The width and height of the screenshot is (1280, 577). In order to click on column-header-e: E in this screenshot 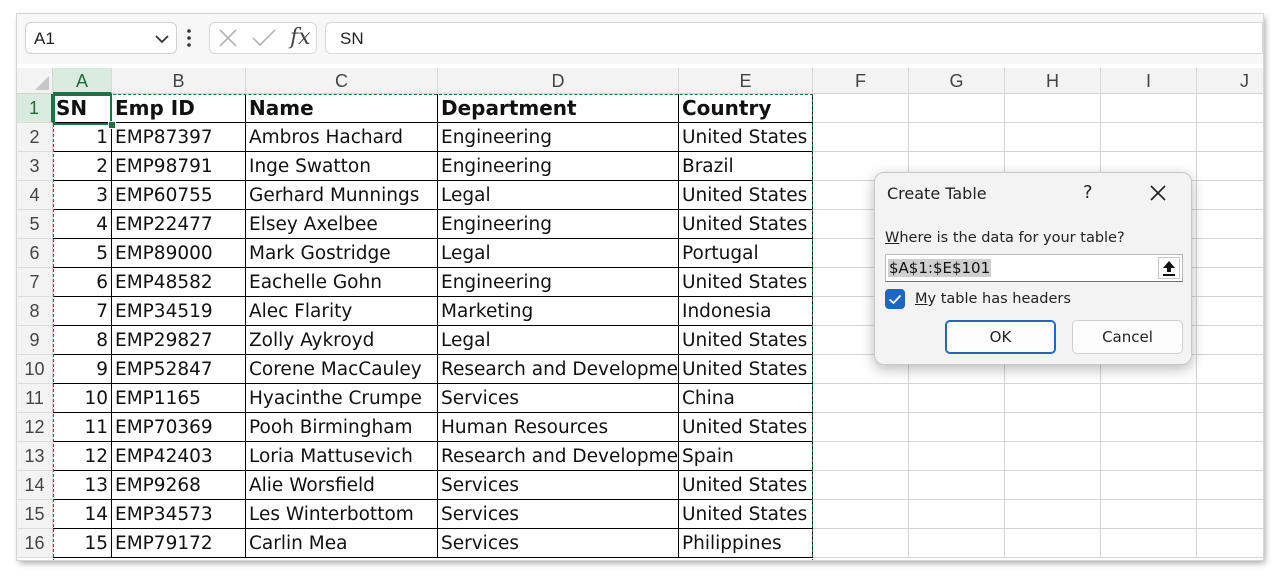, I will do `click(746, 81)`.